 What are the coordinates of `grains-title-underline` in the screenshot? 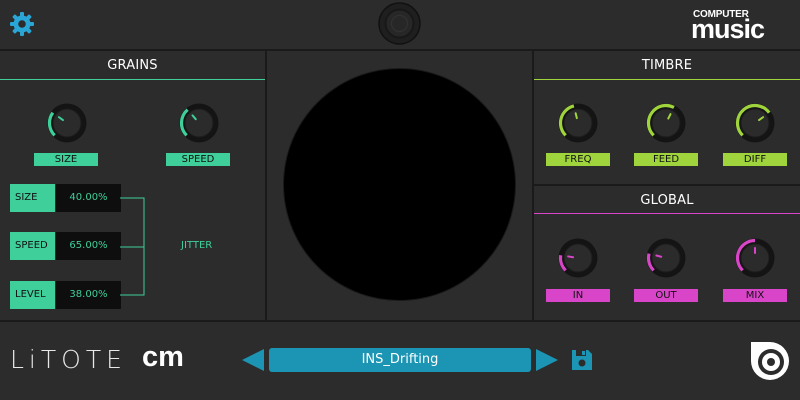 It's located at (132, 79).